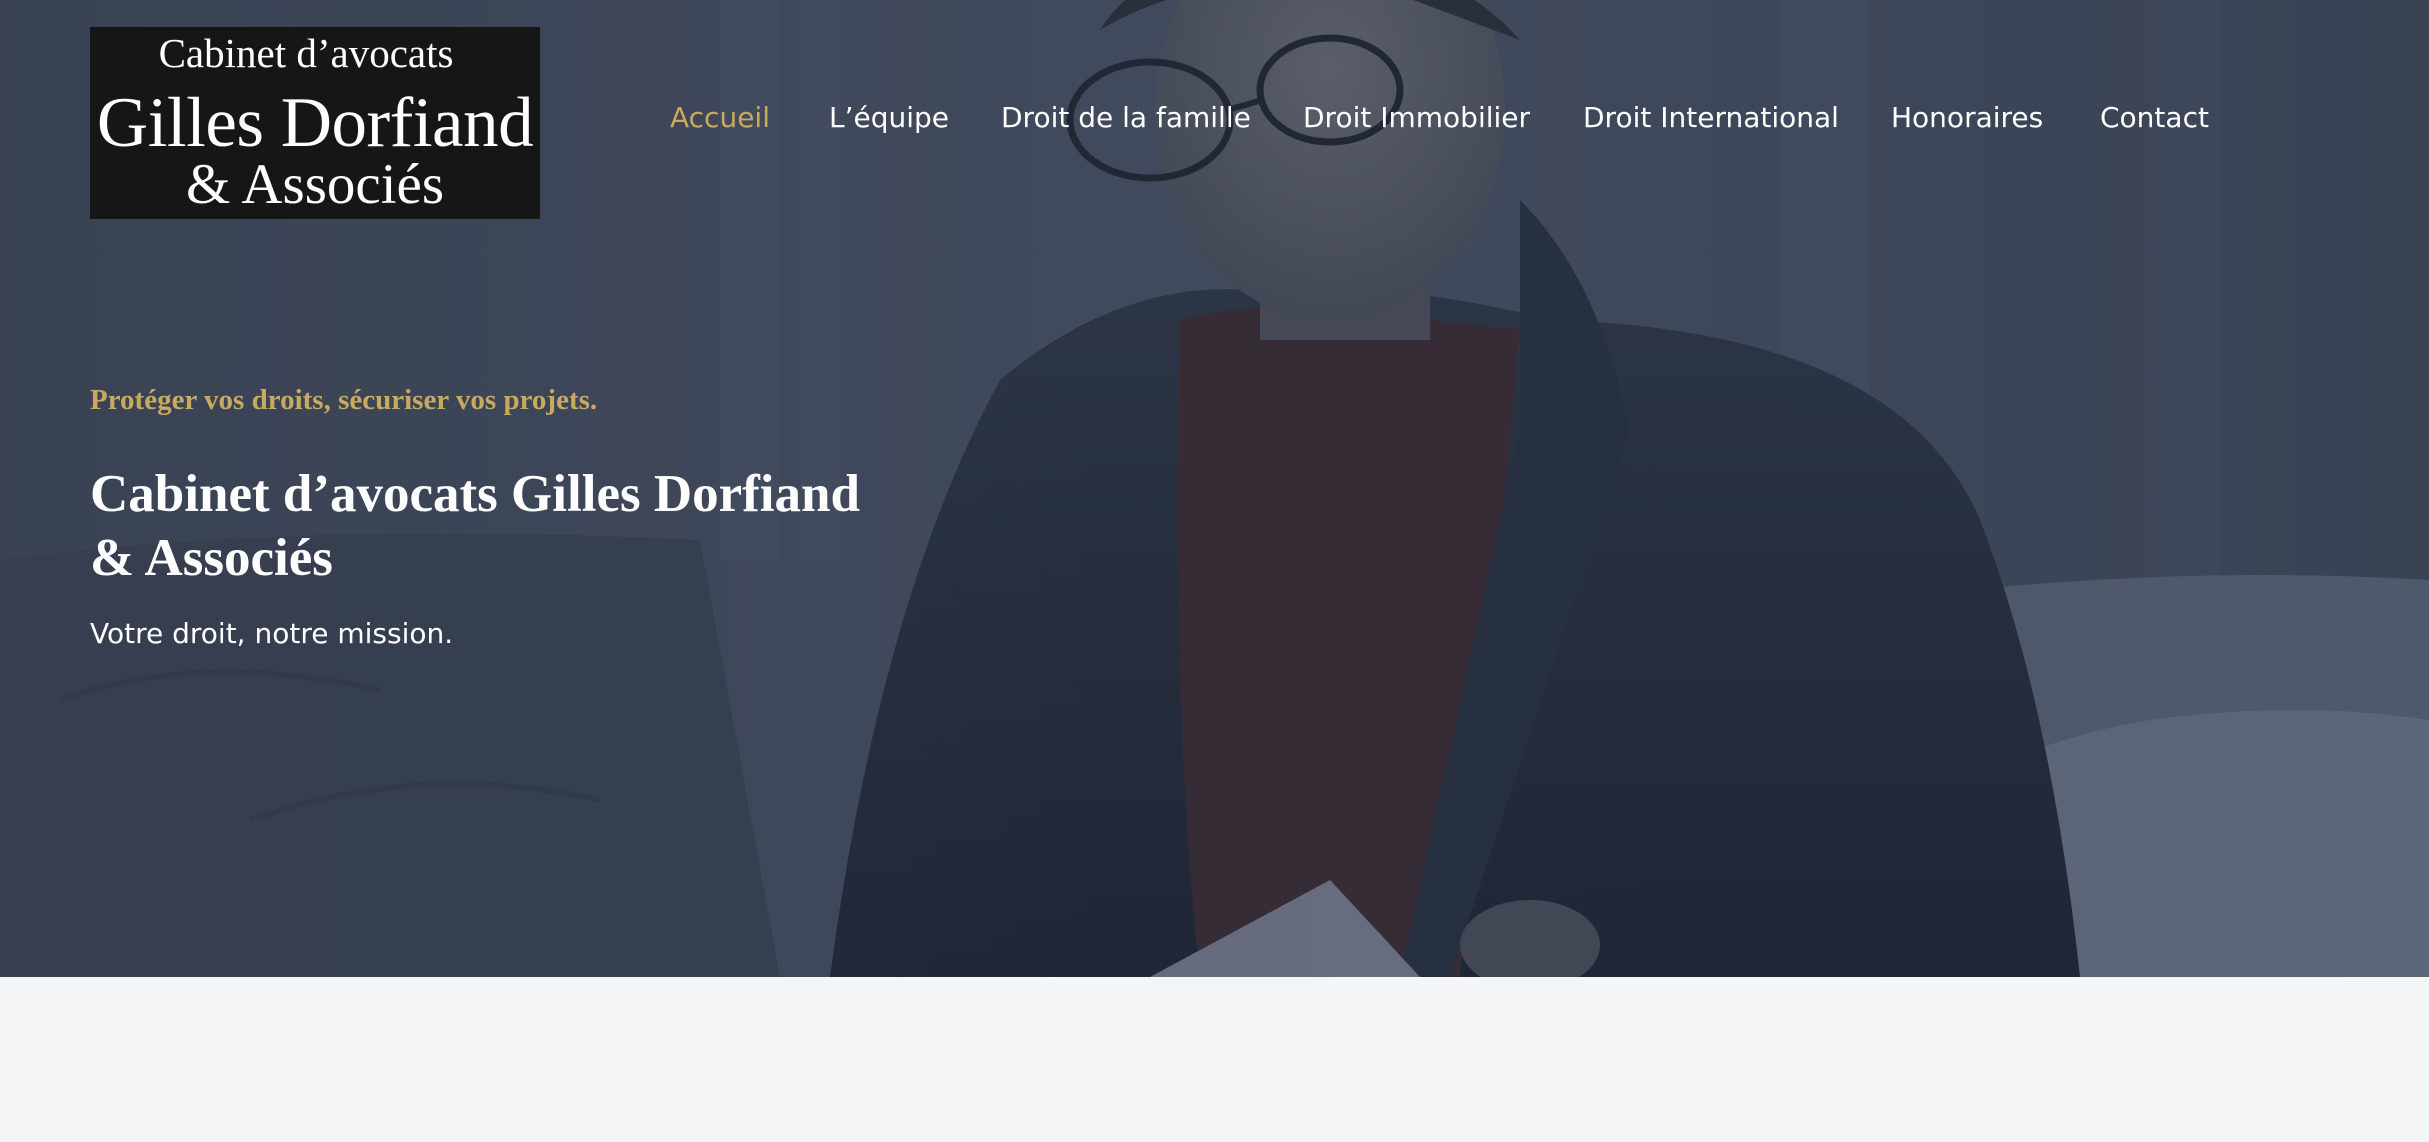  Describe the element at coordinates (315, 184) in the screenshot. I see `logo-line-3: & Associés` at that location.